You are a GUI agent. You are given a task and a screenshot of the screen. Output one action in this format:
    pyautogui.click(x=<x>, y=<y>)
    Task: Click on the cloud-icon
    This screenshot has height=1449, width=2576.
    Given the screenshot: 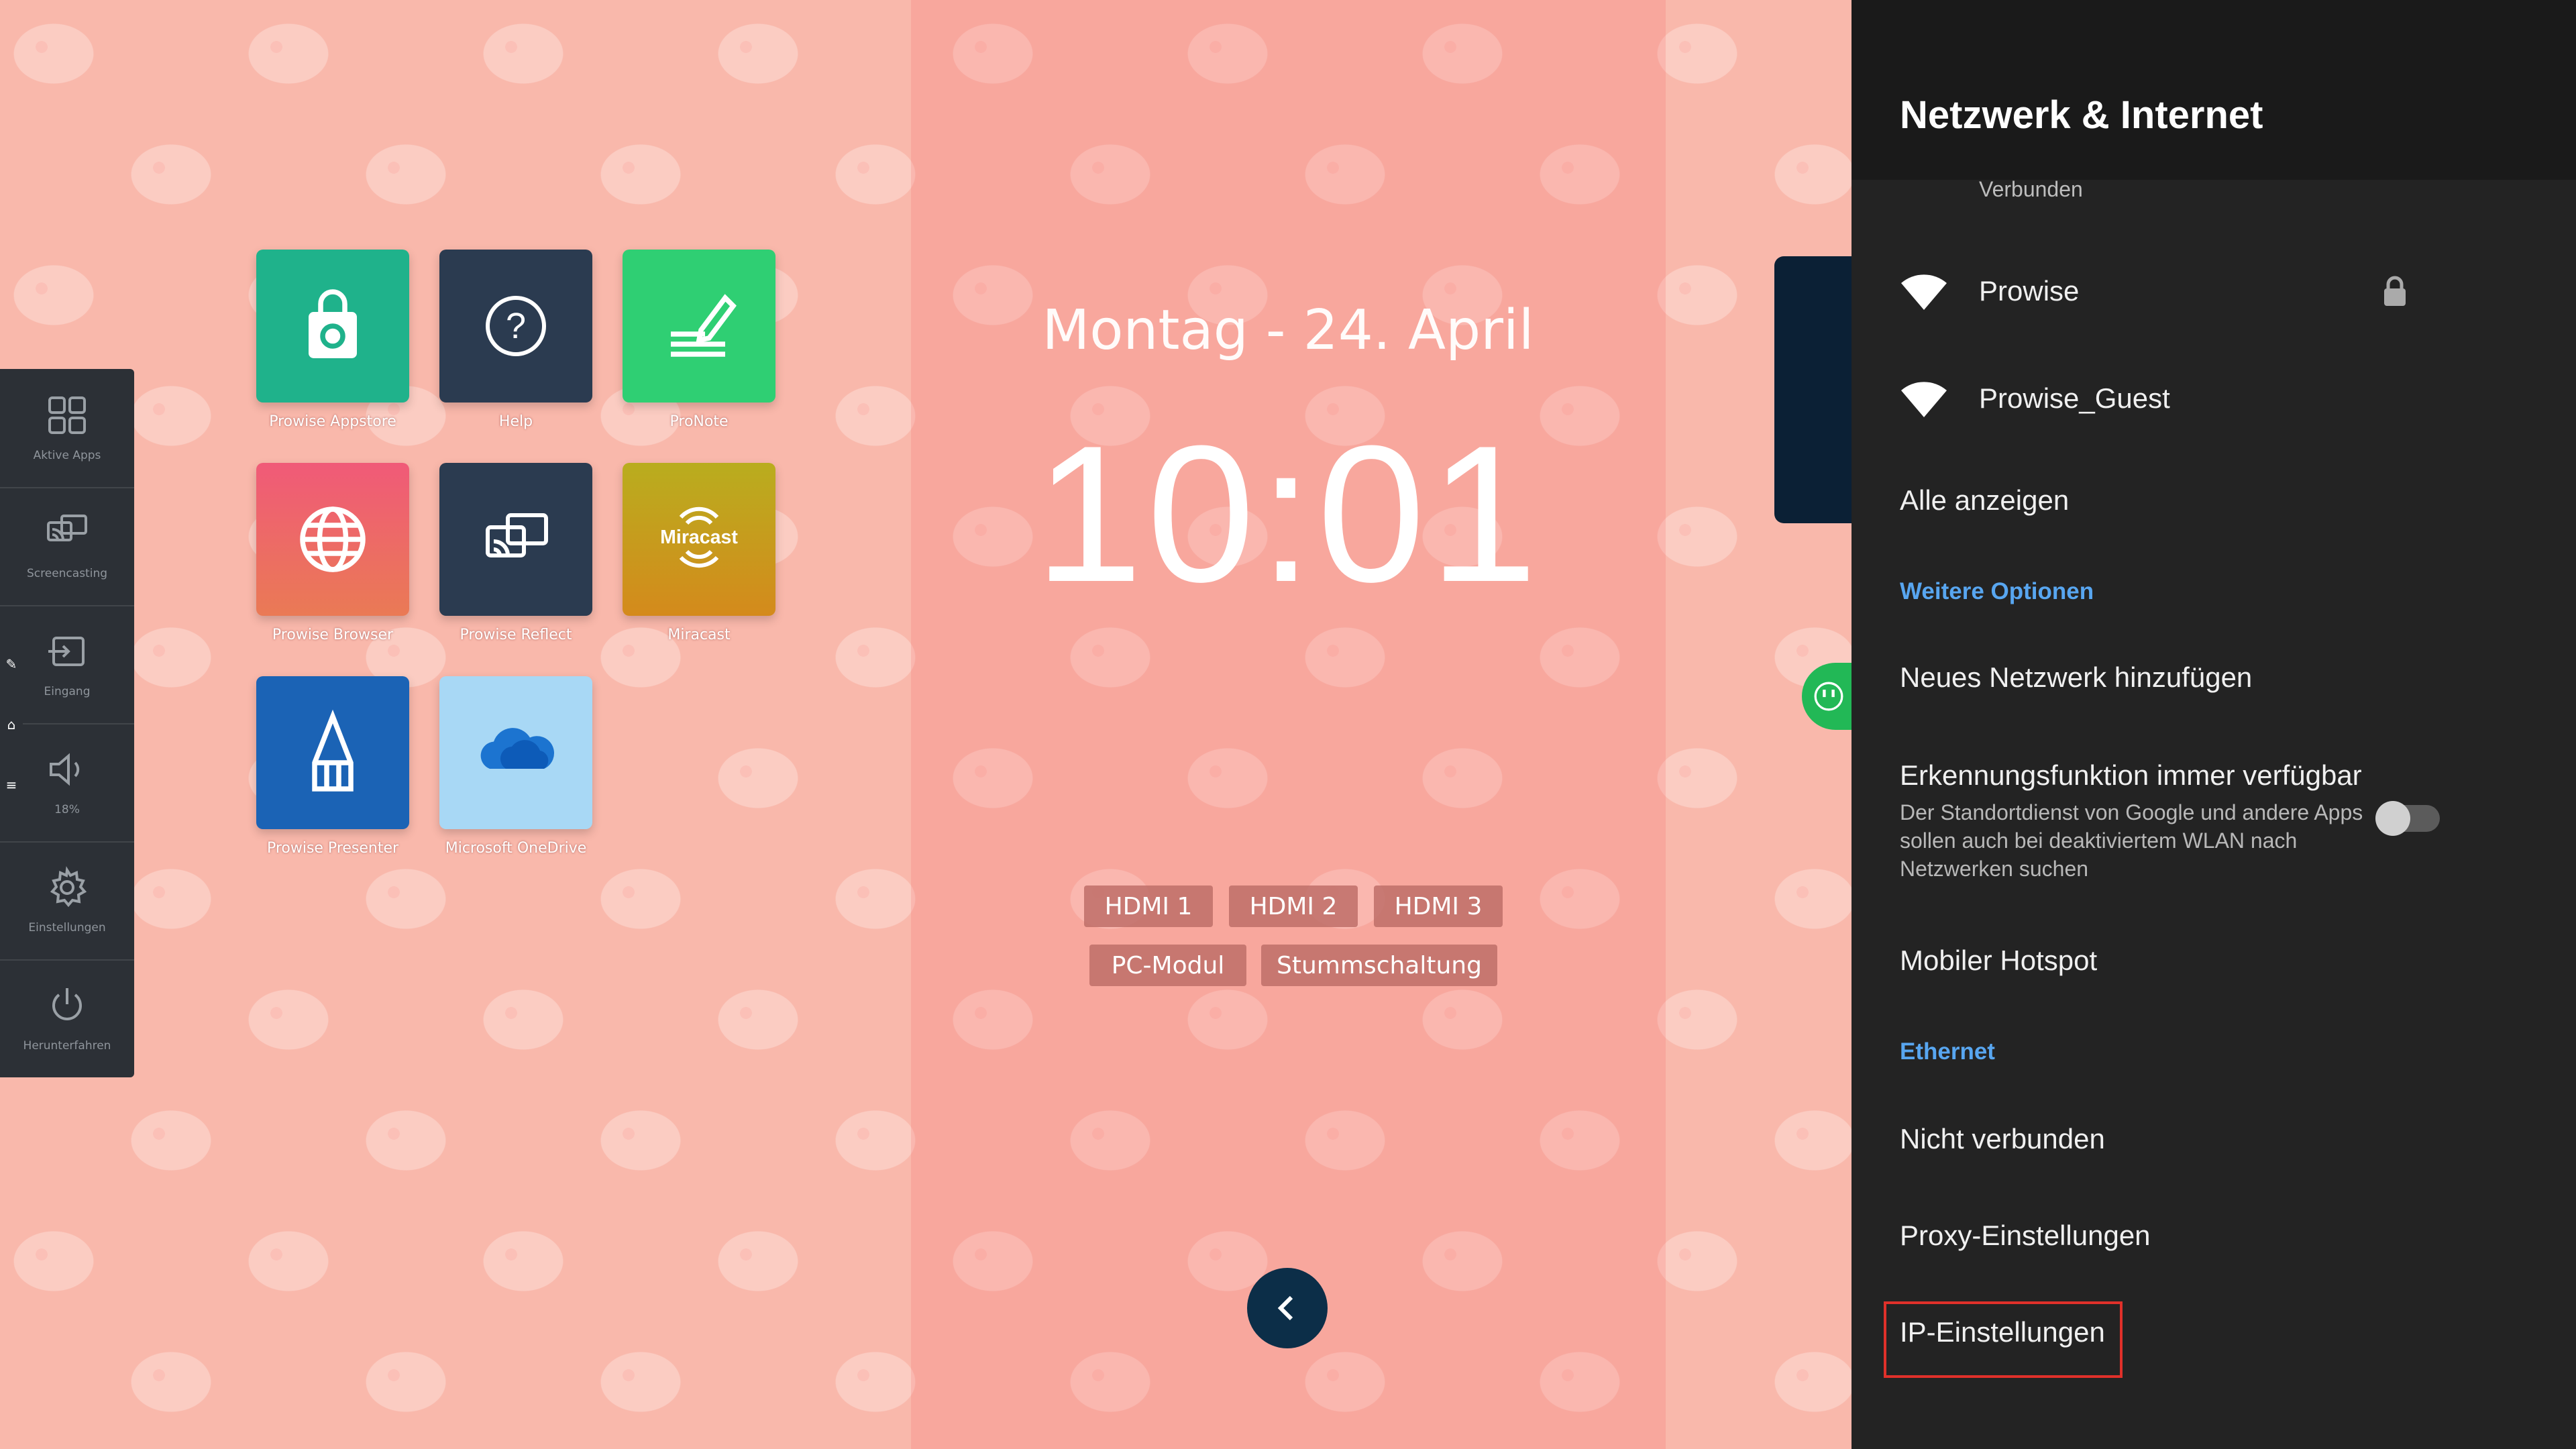 What is the action you would take?
    pyautogui.click(x=517, y=748)
    